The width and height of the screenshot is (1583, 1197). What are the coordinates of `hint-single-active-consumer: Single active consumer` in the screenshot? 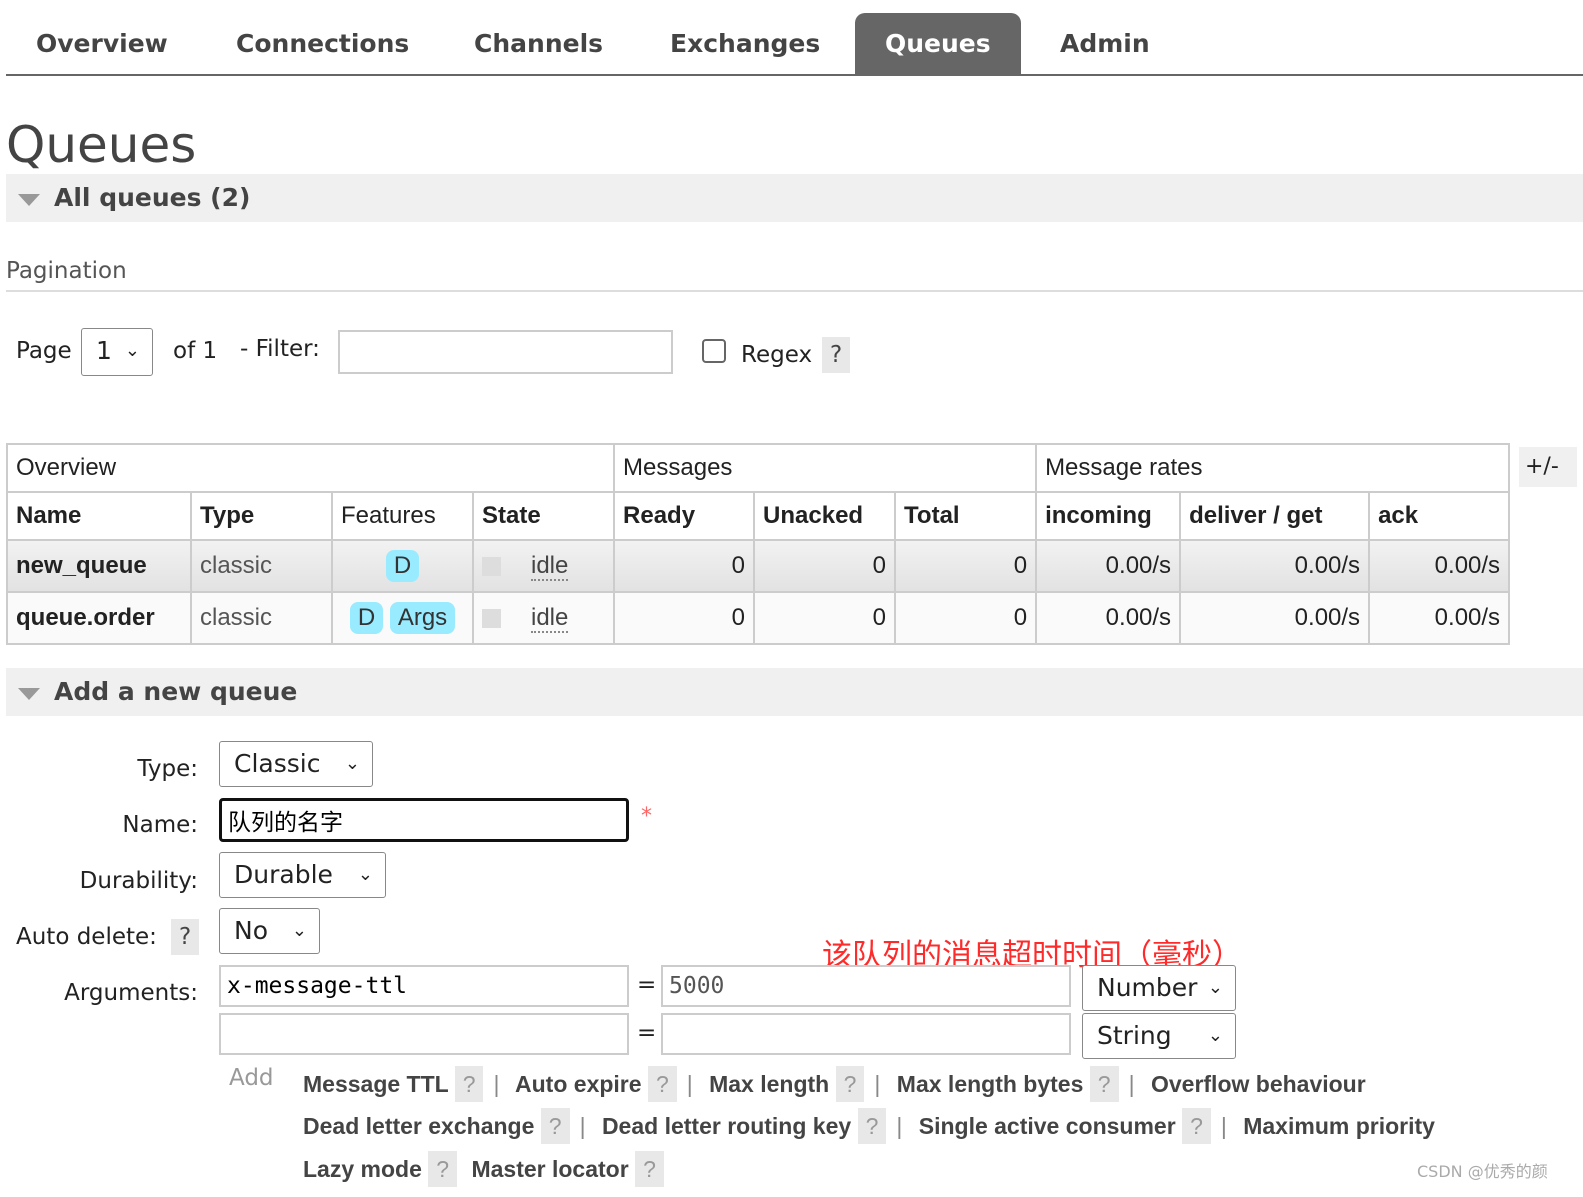 It's located at (1047, 1126).